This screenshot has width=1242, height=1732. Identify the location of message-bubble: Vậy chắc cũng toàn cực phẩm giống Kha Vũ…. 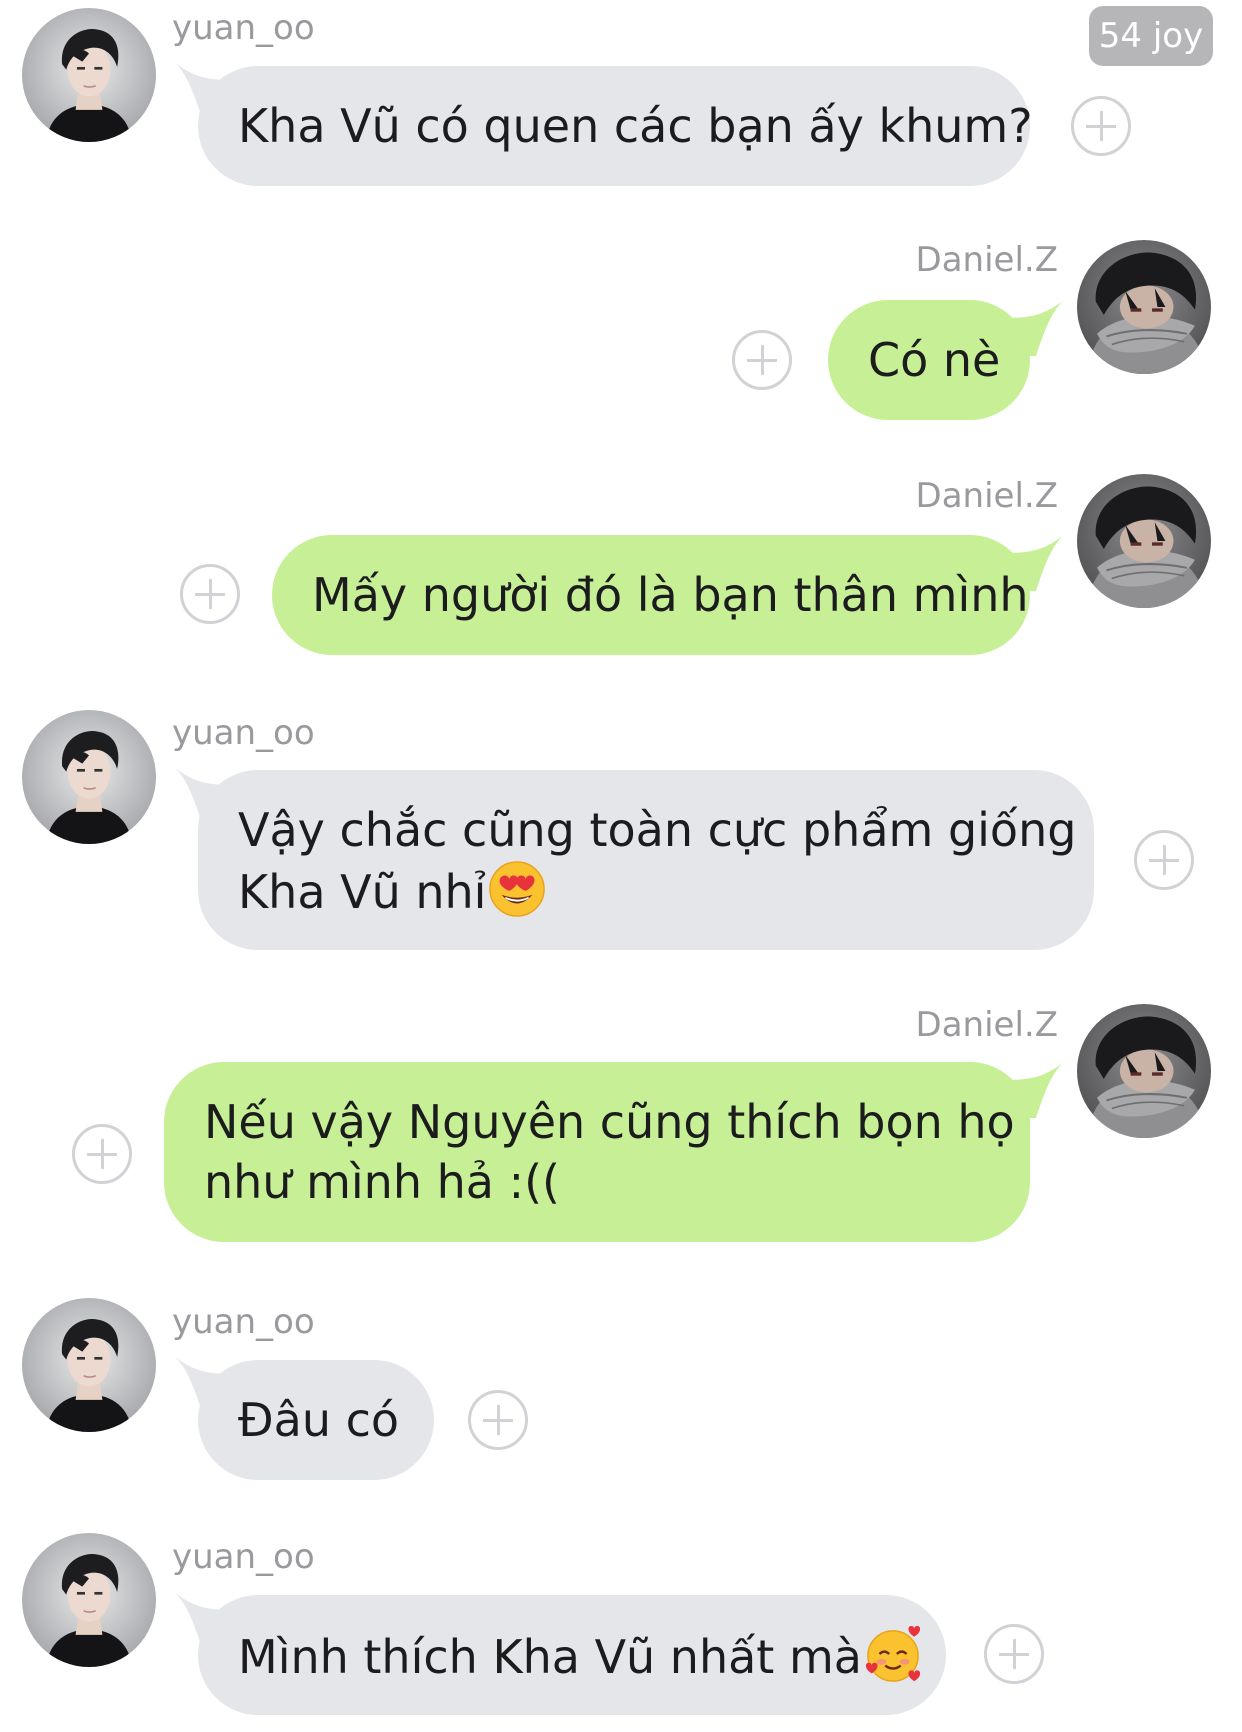
(646, 860).